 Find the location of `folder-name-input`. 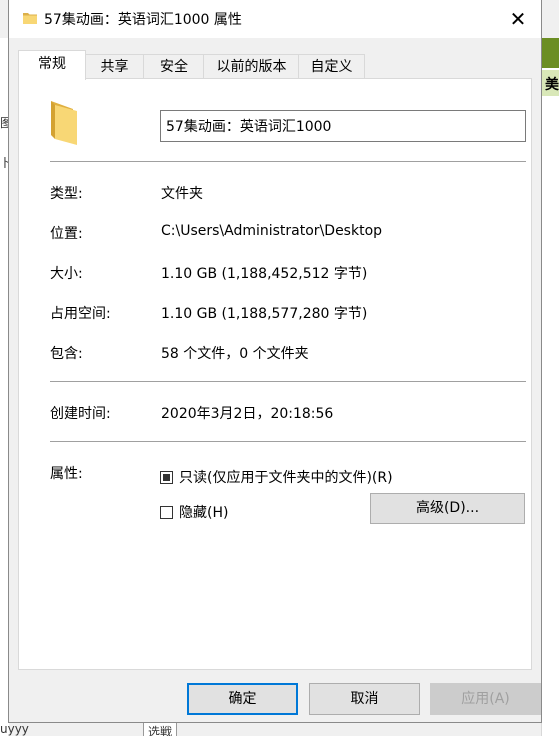

folder-name-input is located at coordinates (343, 126).